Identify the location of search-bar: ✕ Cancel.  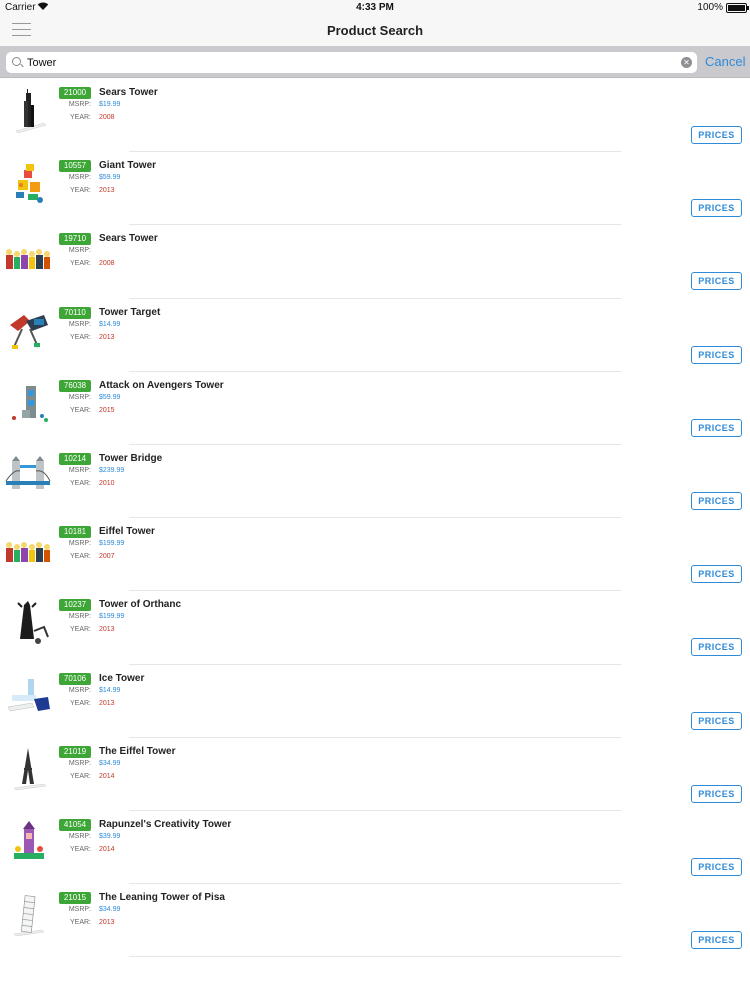
(375, 62).